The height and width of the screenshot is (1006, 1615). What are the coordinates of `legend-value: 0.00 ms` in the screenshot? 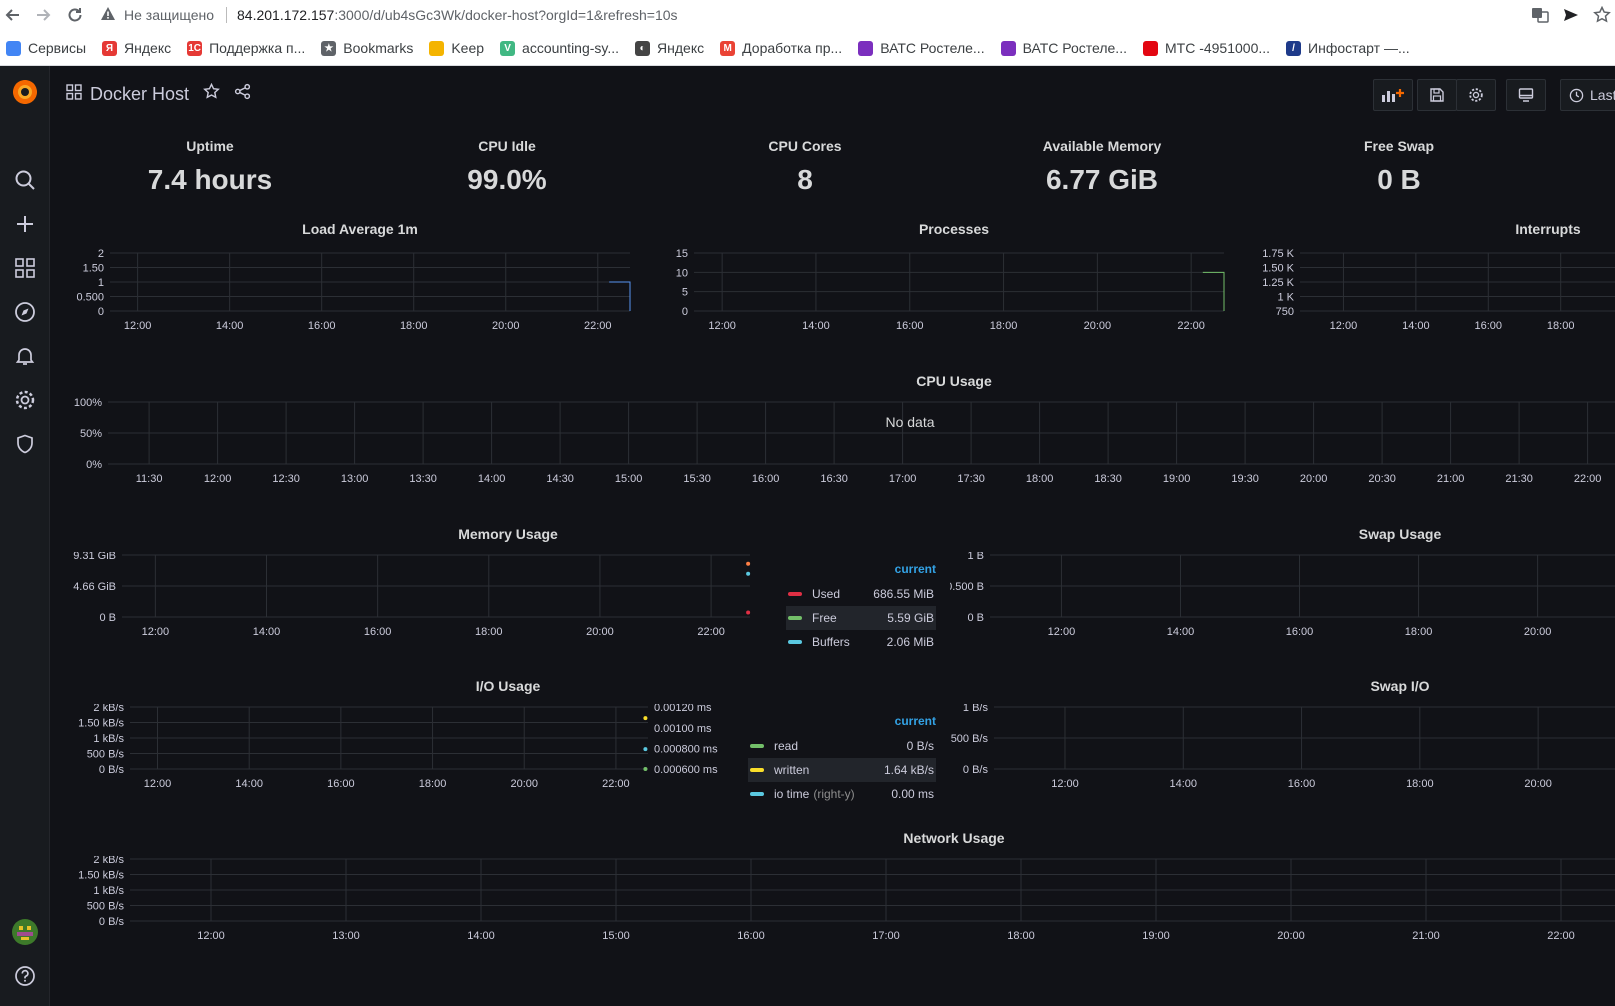 It's located at (912, 794).